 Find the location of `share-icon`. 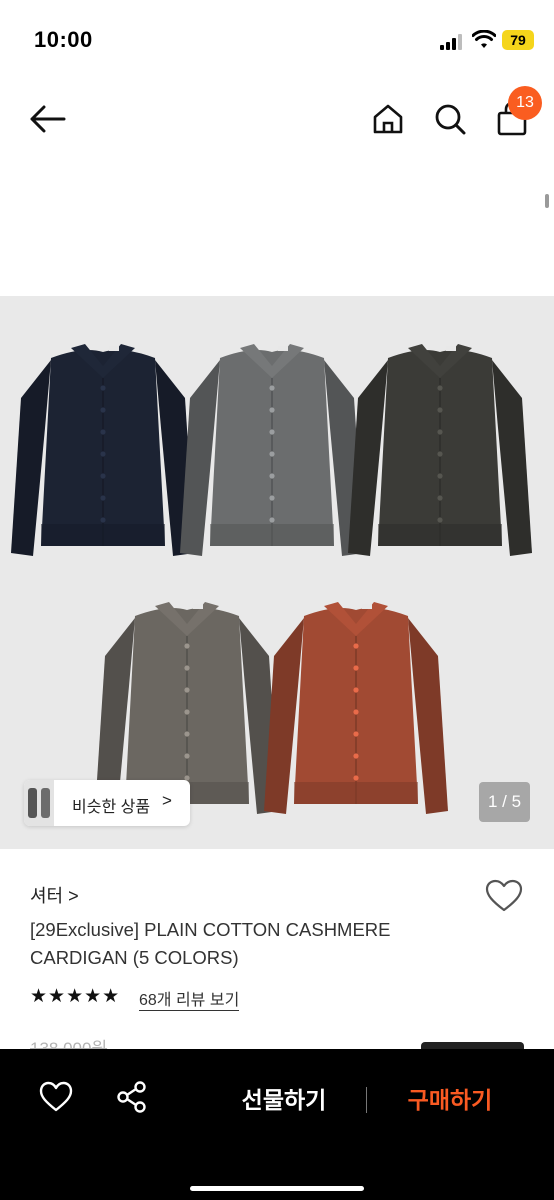

share-icon is located at coordinates (132, 1097).